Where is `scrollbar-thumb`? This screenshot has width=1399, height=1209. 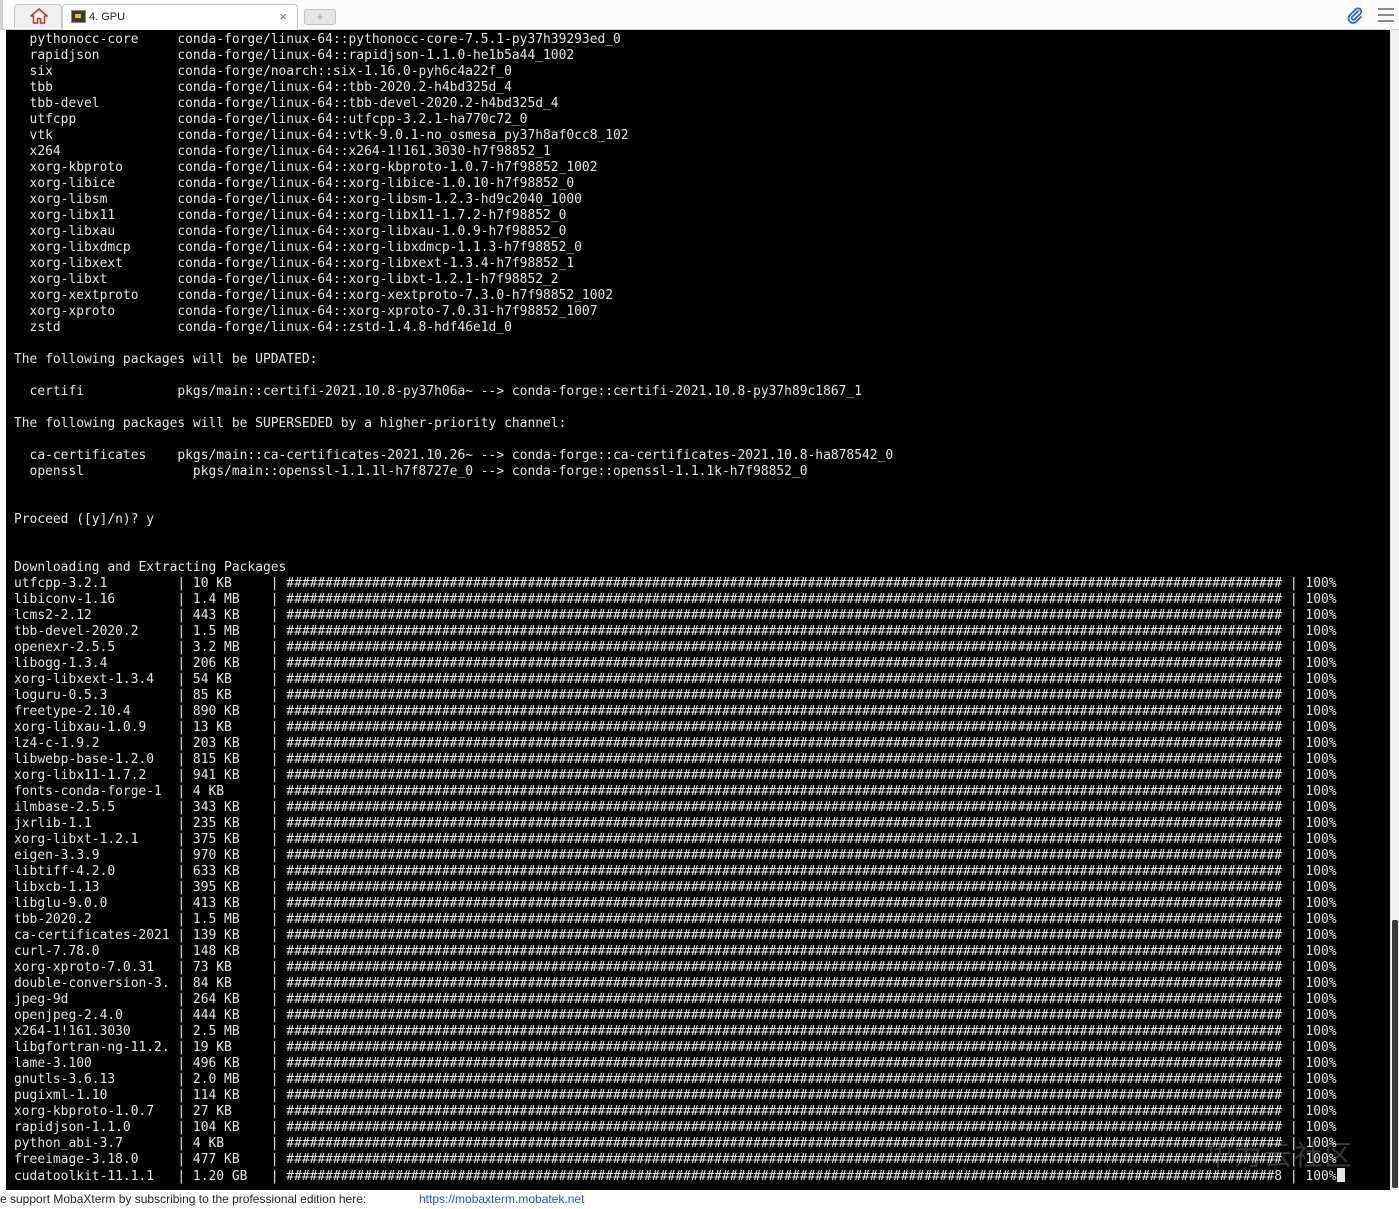
scrollbar-thumb is located at coordinates (1395, 1054).